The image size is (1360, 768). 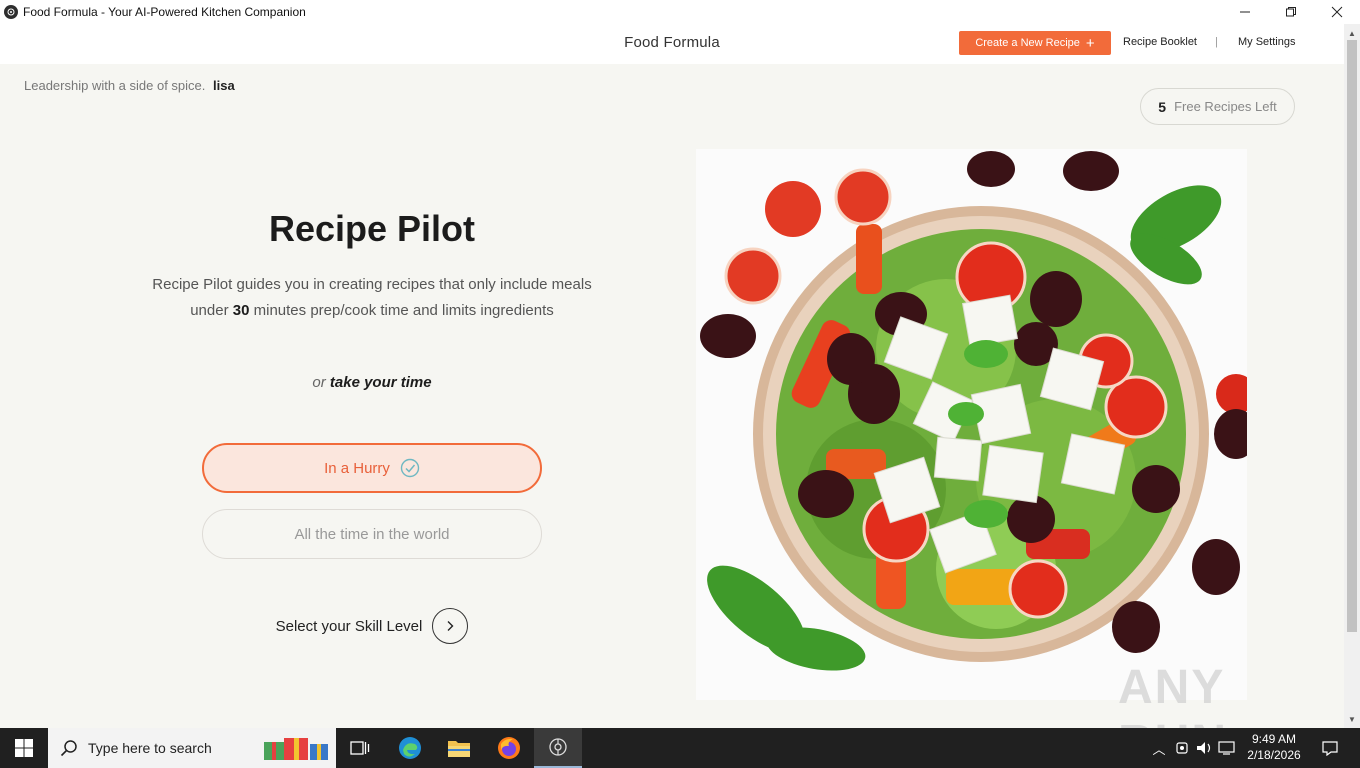 I want to click on skill-level-label: Select your Skill Level, so click(x=349, y=626).